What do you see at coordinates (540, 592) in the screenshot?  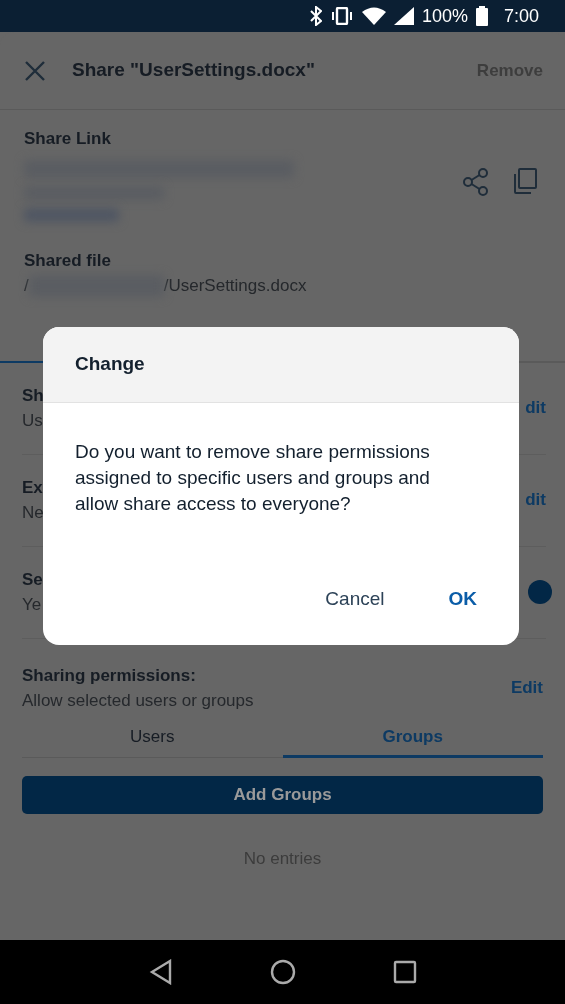 I see `toggle-switch` at bounding box center [540, 592].